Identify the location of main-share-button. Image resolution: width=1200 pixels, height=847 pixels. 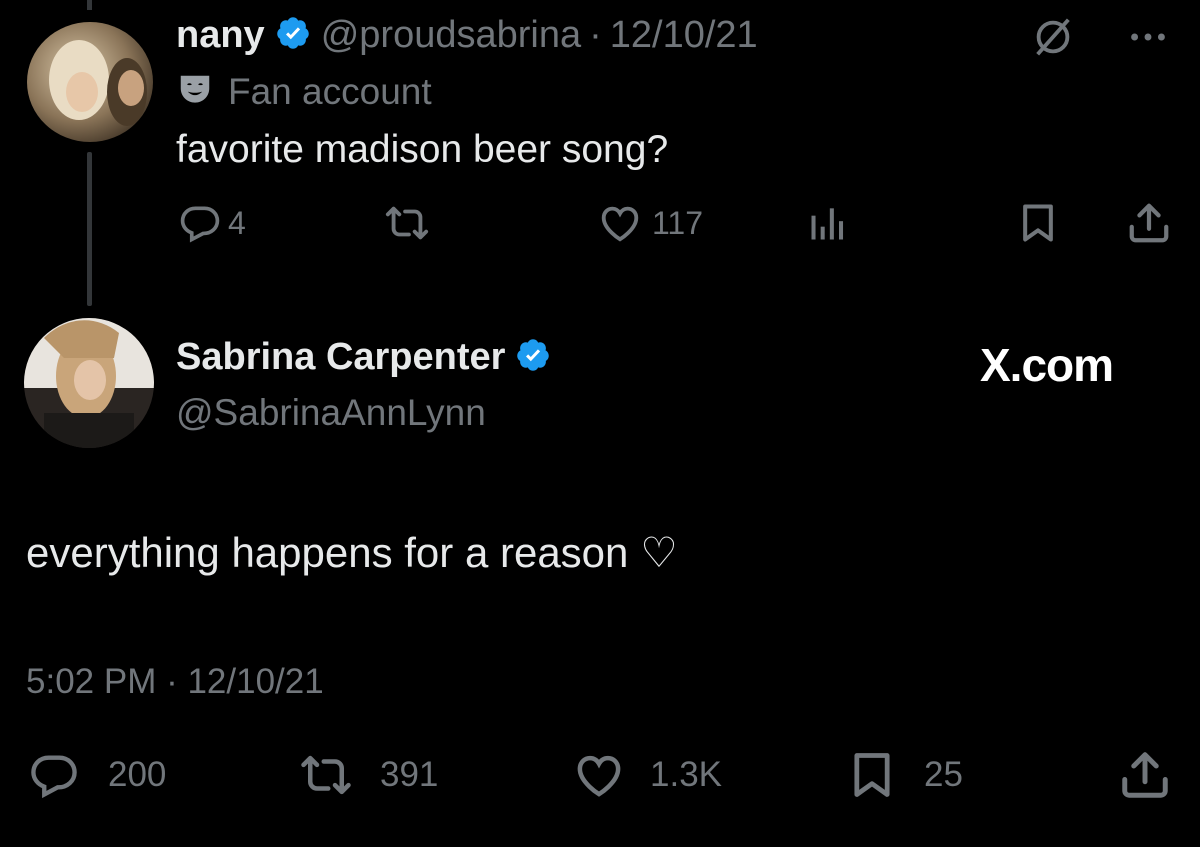
(1145, 775).